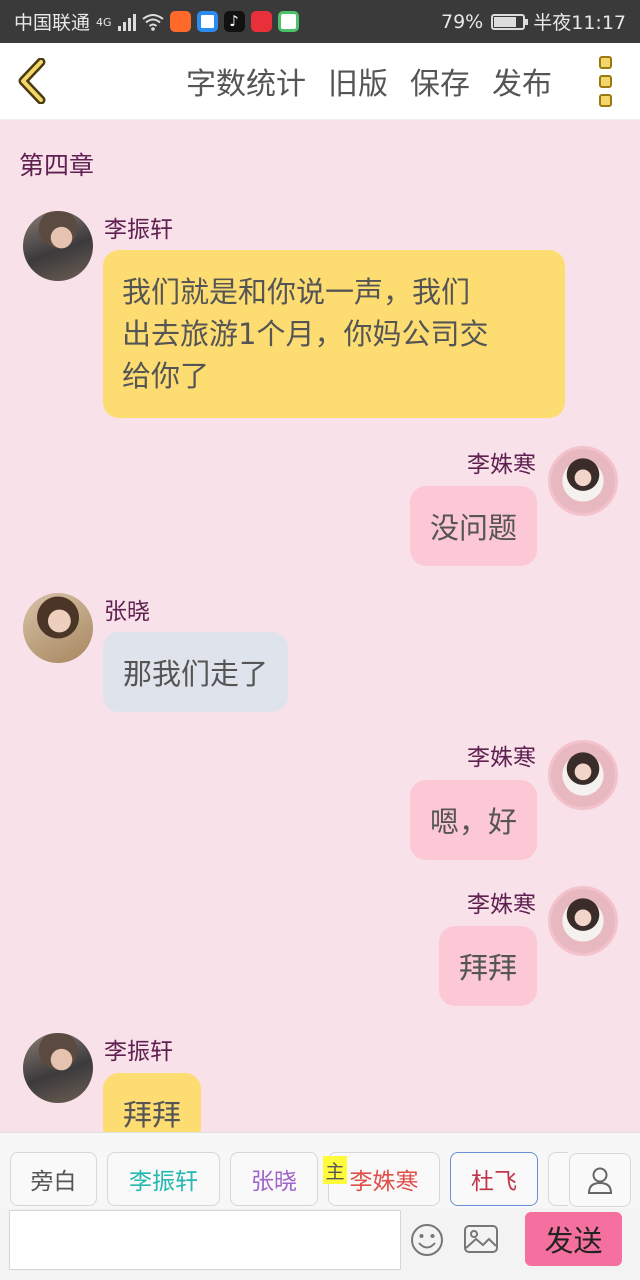  I want to click on battery-percent: 79%, so click(462, 21).